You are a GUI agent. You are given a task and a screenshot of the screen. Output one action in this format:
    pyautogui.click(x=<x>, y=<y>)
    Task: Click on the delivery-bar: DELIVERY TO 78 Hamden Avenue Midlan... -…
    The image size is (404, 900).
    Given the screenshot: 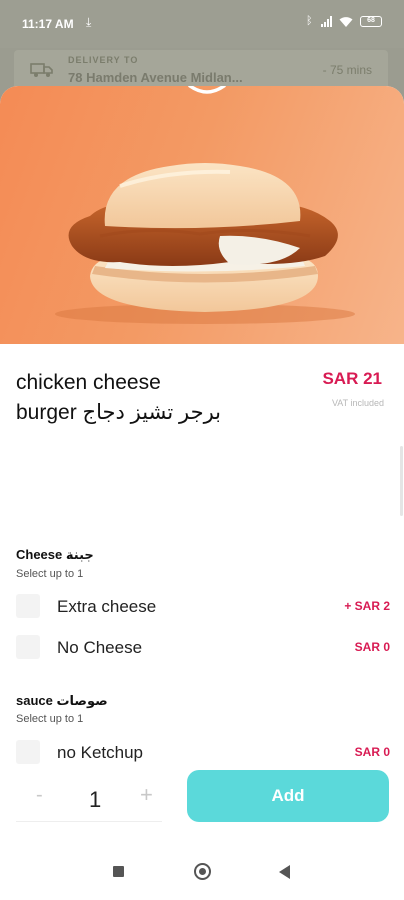 What is the action you would take?
    pyautogui.click(x=201, y=70)
    